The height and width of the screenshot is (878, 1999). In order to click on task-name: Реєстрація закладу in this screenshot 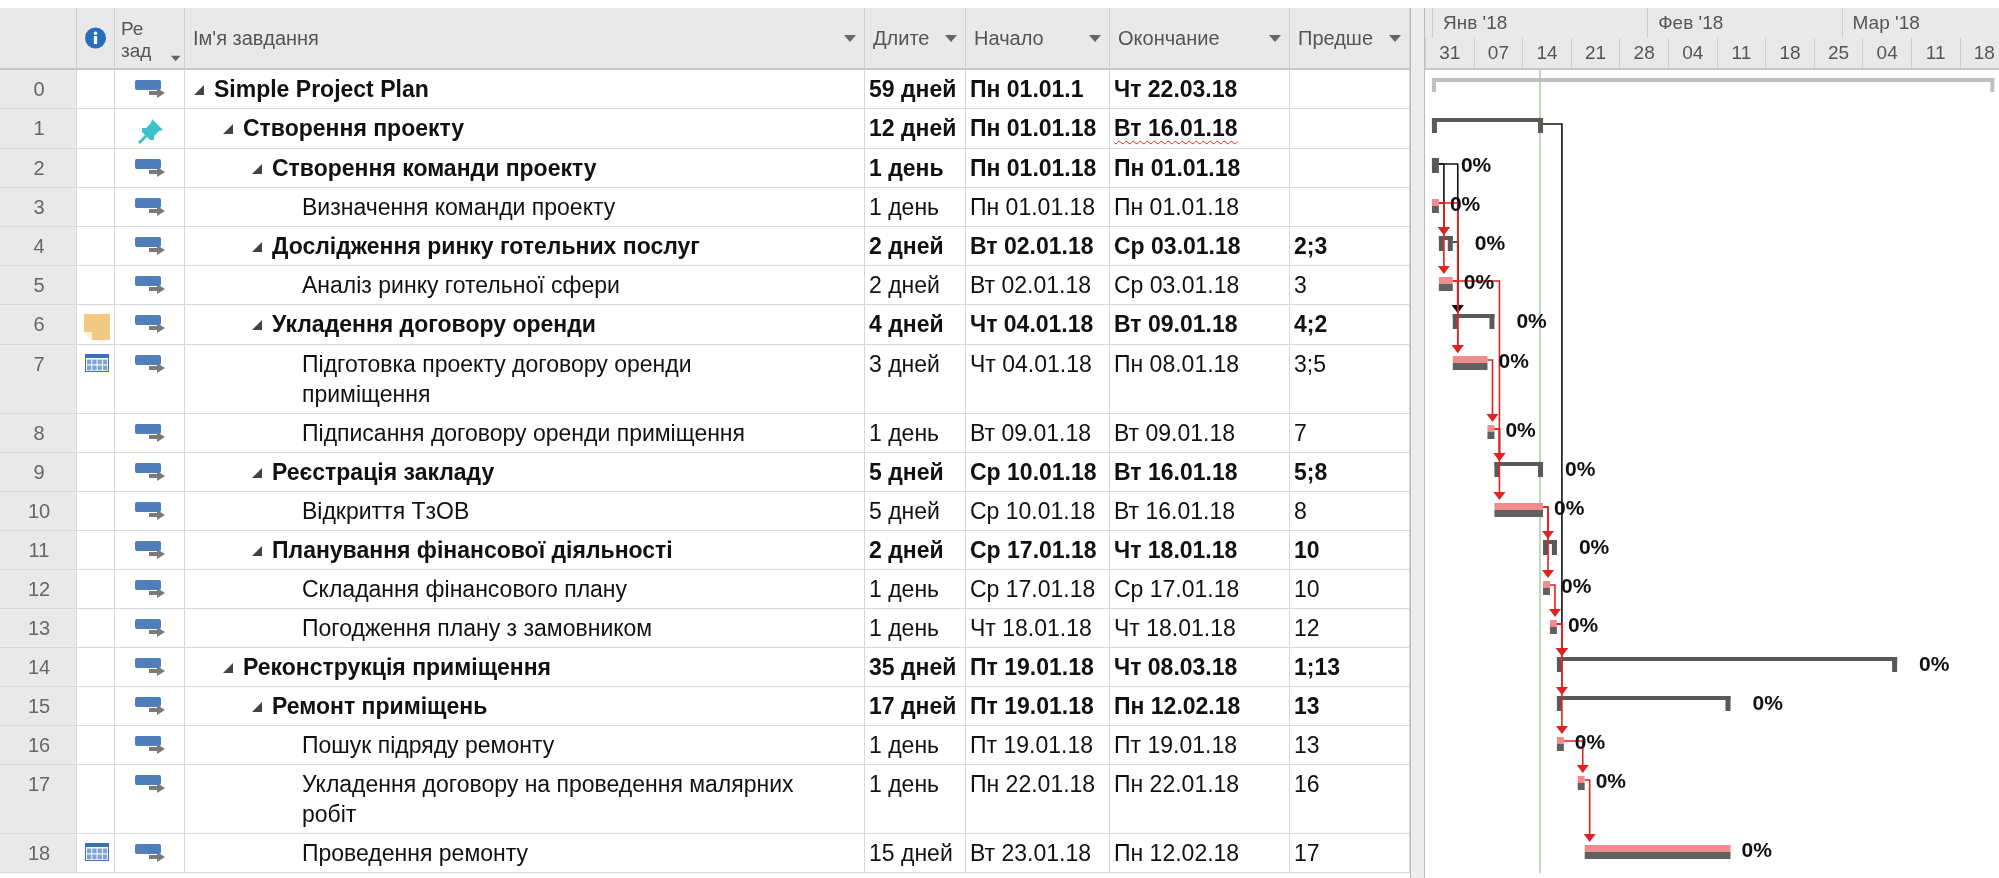, I will do `click(383, 472)`.